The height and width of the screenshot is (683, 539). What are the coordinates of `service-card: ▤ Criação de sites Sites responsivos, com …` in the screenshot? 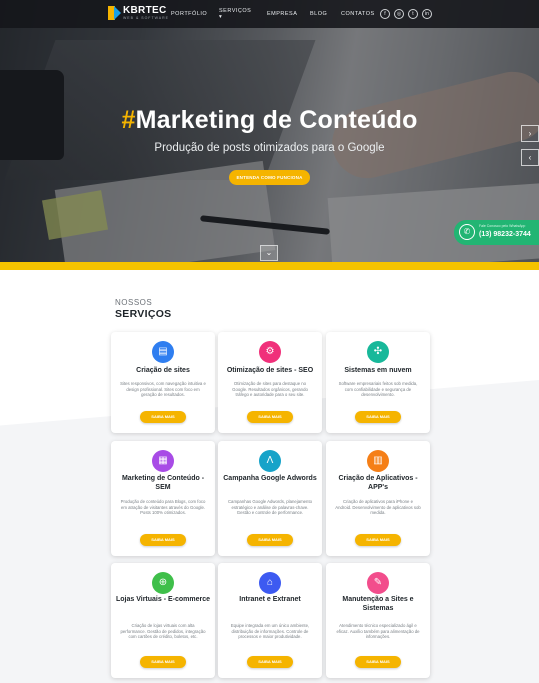 It's located at (163, 382).